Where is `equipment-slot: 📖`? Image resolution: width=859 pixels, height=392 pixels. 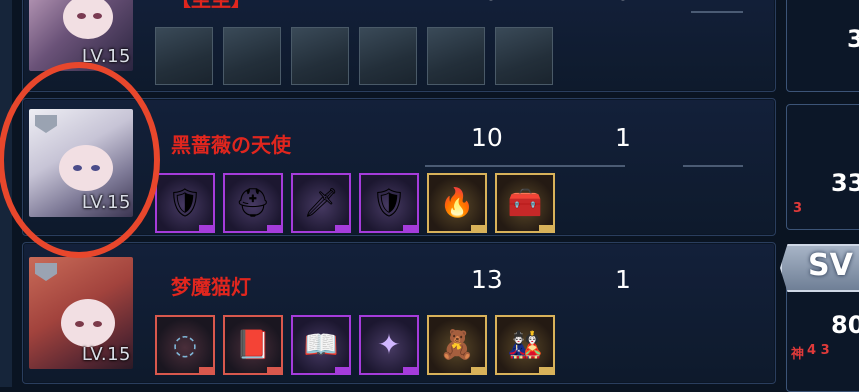
equipment-slot: 📖 is located at coordinates (321, 345).